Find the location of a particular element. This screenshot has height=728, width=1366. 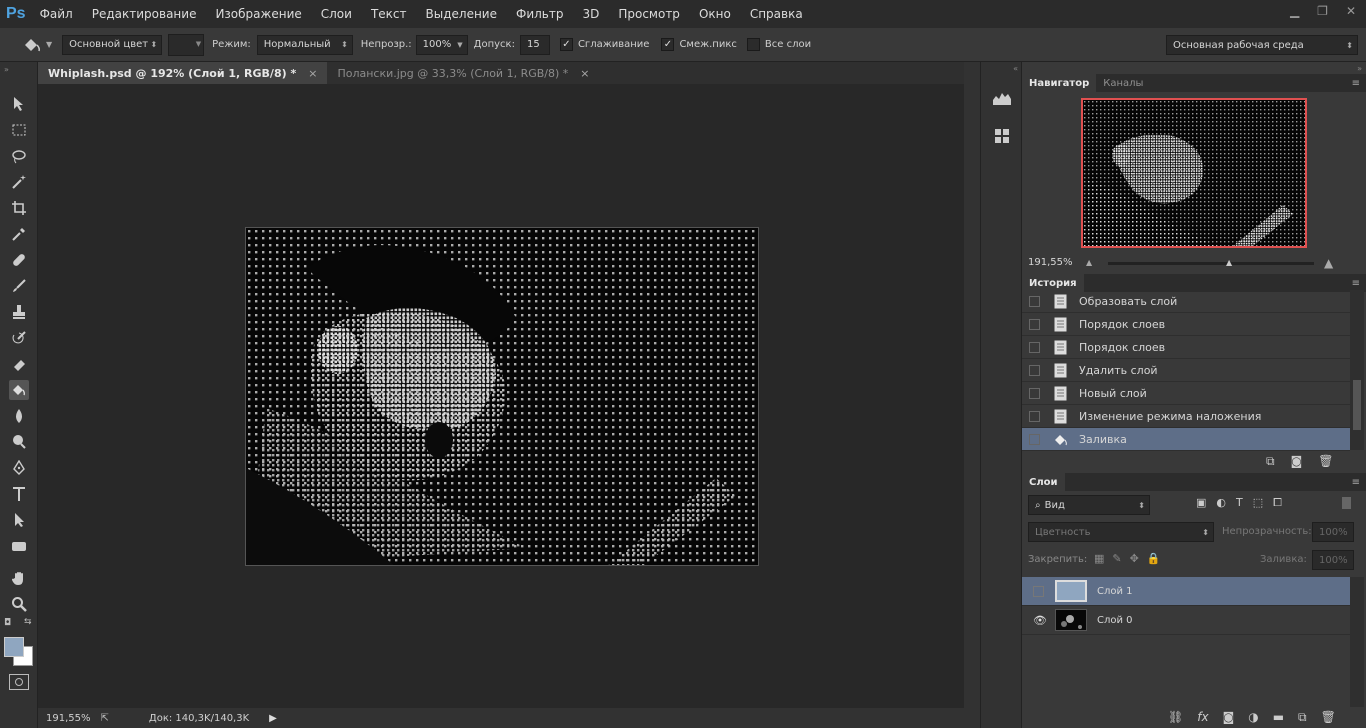

lock-position-icon: ✥ is located at coordinates (1134, 558).